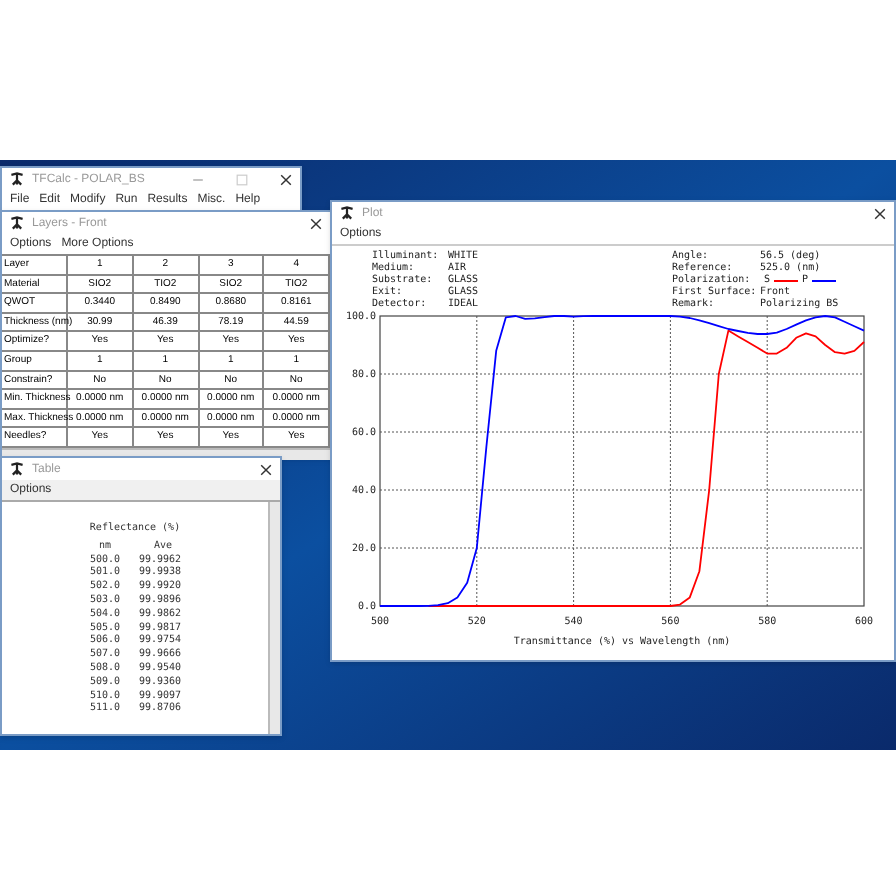 Image resolution: width=896 pixels, height=896 pixels. Describe the element at coordinates (274, 618) in the screenshot. I see `vertical-scrollbar` at that location.